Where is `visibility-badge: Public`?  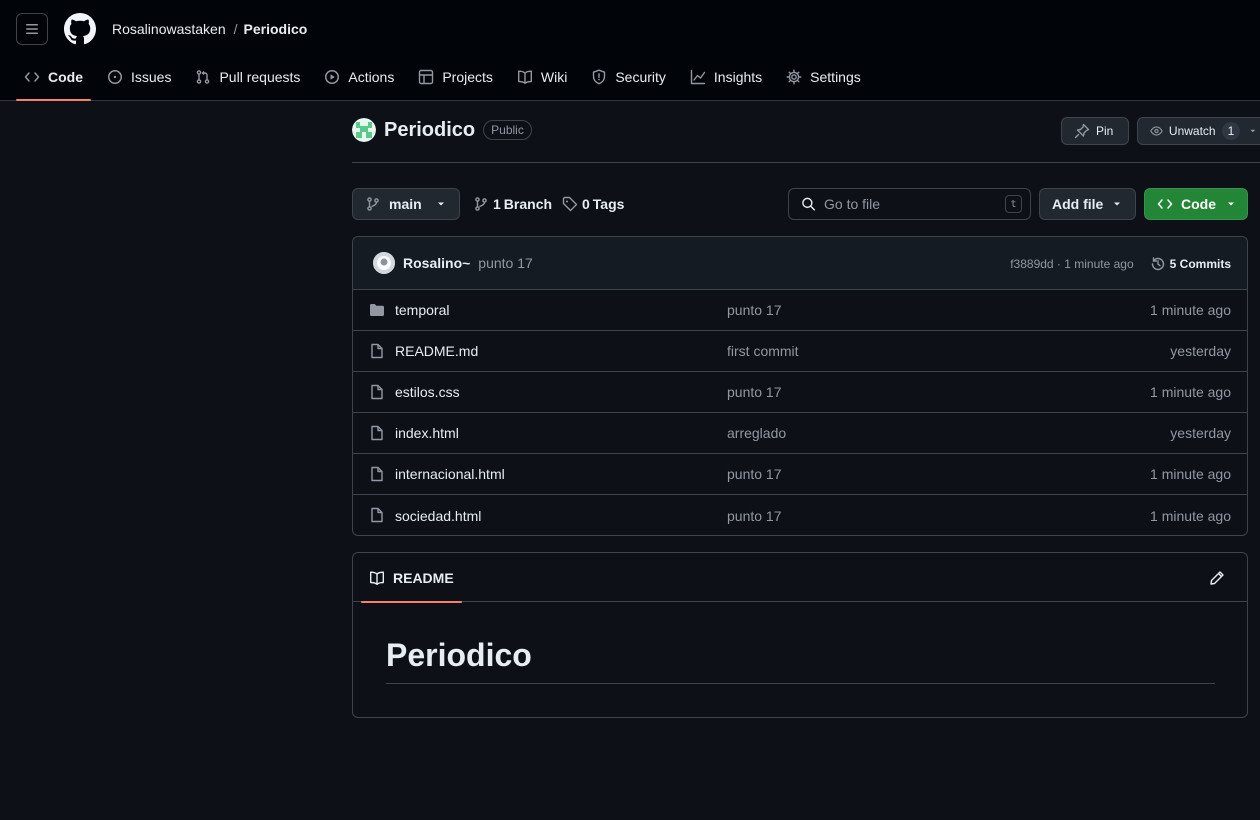 visibility-badge: Public is located at coordinates (507, 130).